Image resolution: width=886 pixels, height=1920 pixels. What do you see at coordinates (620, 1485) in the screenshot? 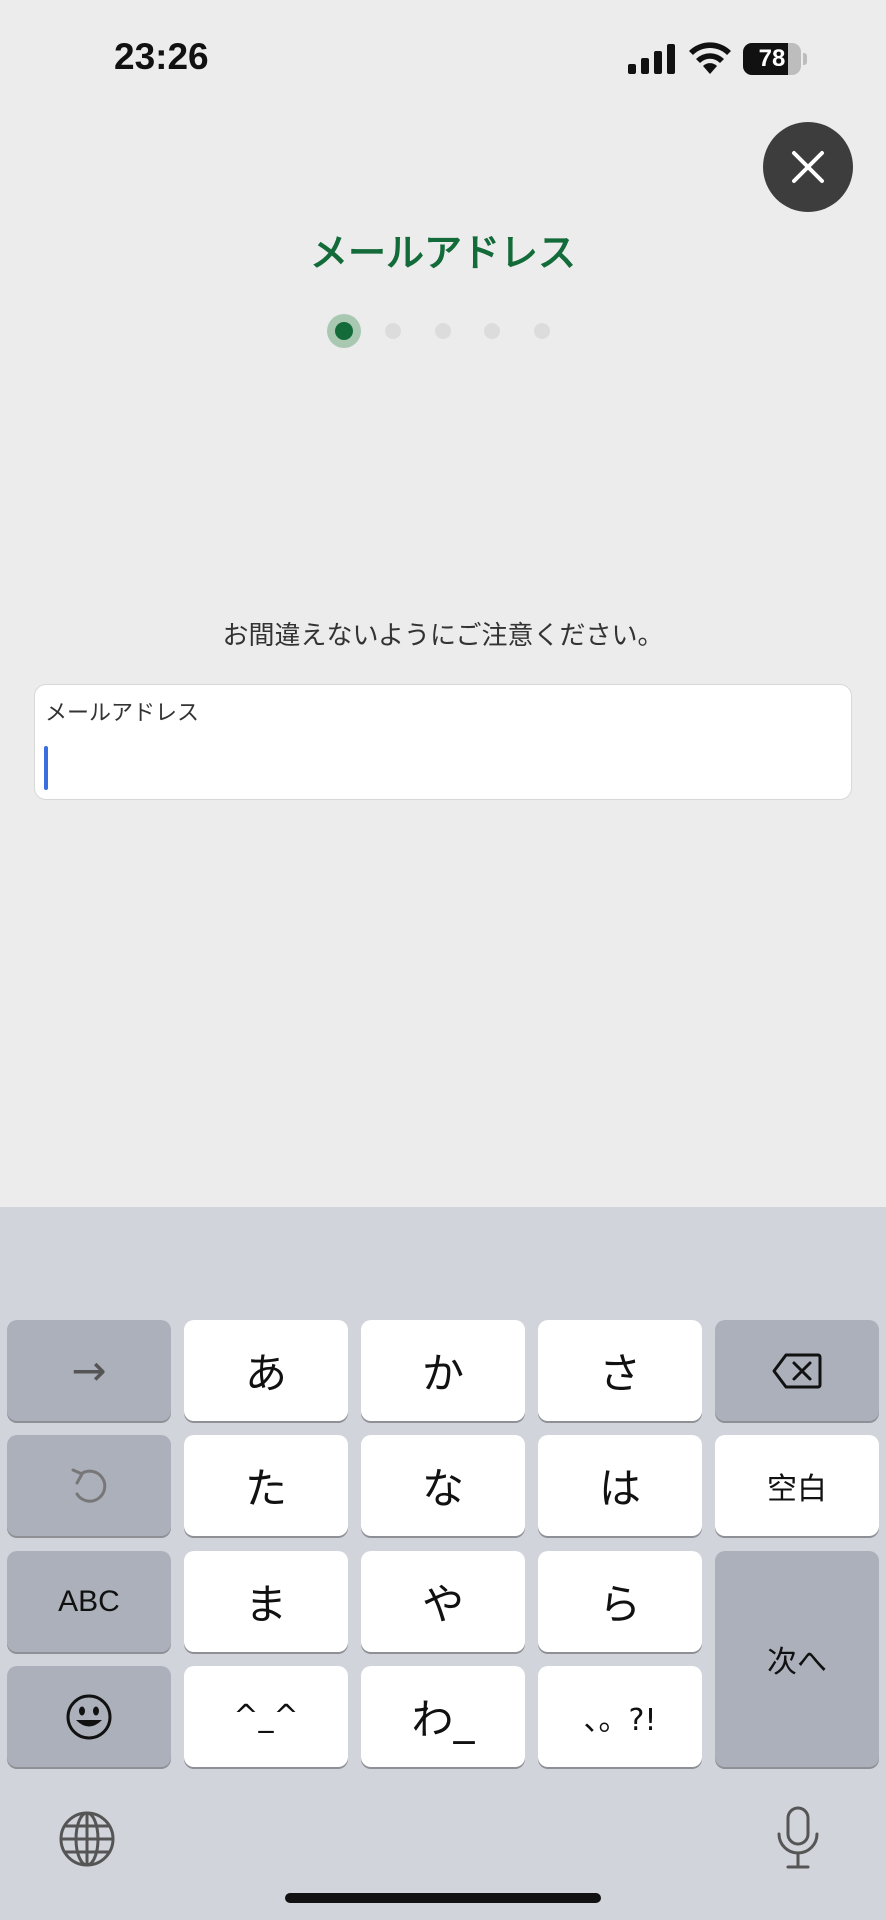
I see `key-ha: は` at bounding box center [620, 1485].